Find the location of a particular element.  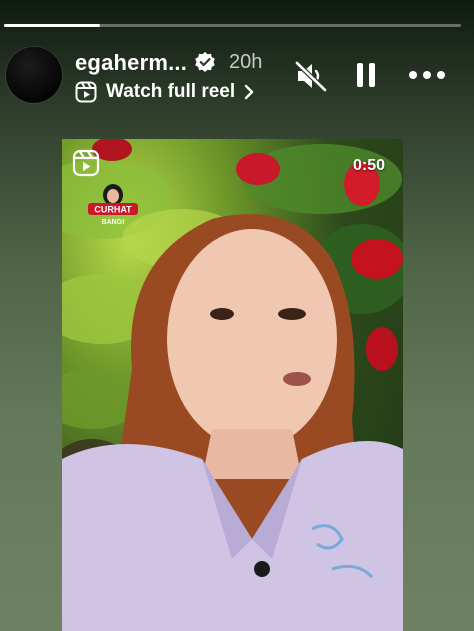

mute-button is located at coordinates (311, 76).